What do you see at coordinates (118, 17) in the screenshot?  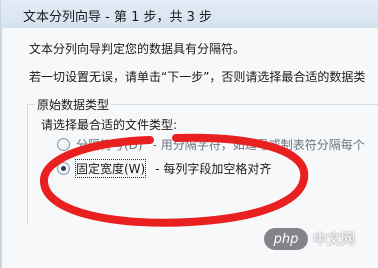 I see `window-title: 文本分列向导 - 第 1 步，共 3 步` at bounding box center [118, 17].